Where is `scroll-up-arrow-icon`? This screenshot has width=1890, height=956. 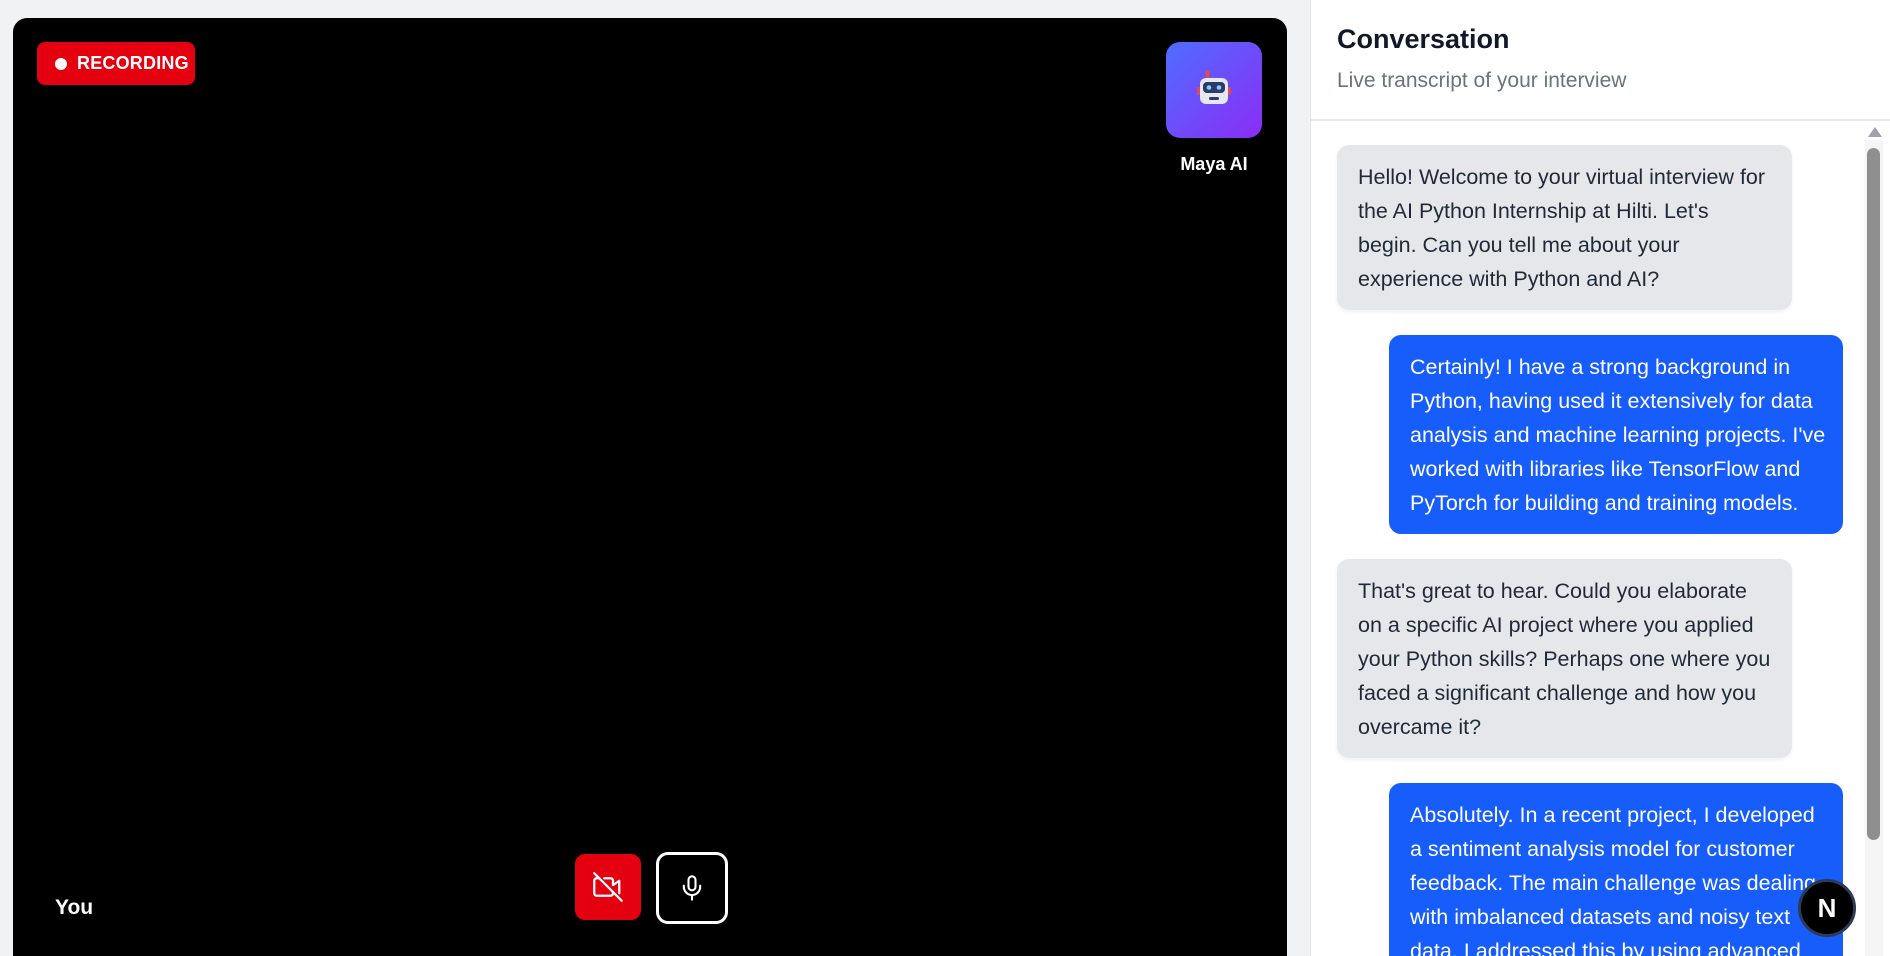 scroll-up-arrow-icon is located at coordinates (1875, 132).